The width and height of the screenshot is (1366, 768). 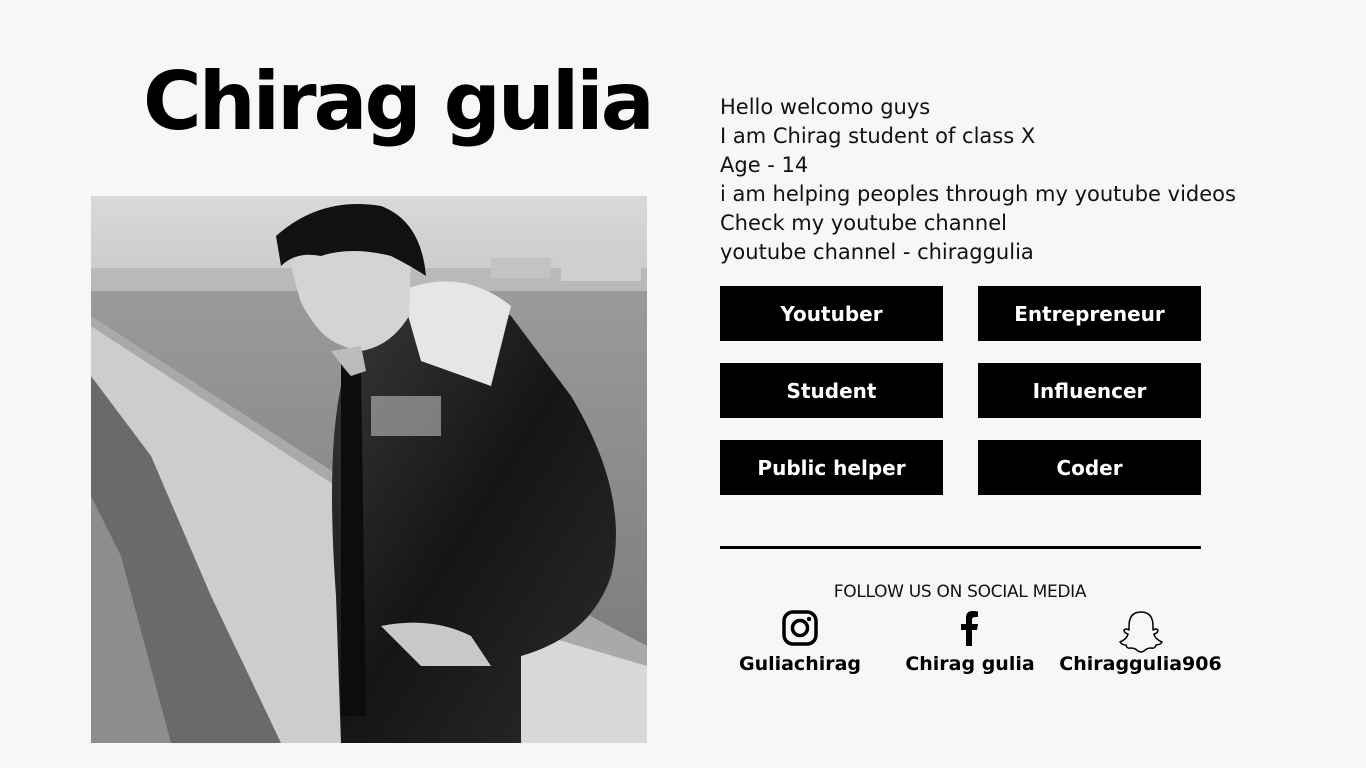 What do you see at coordinates (970, 664) in the screenshot?
I see `facebook-handle: Chirag gulia` at bounding box center [970, 664].